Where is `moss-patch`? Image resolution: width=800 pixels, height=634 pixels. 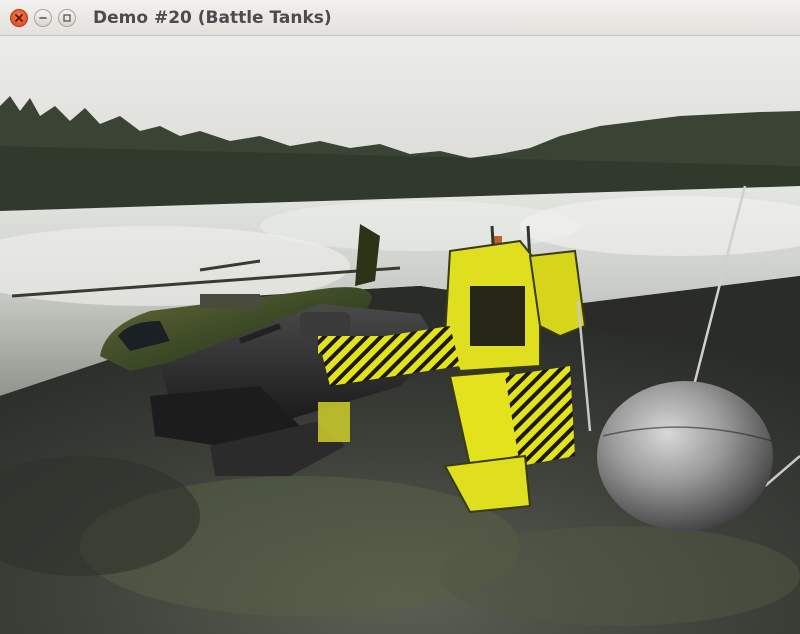 moss-patch is located at coordinates (620, 576).